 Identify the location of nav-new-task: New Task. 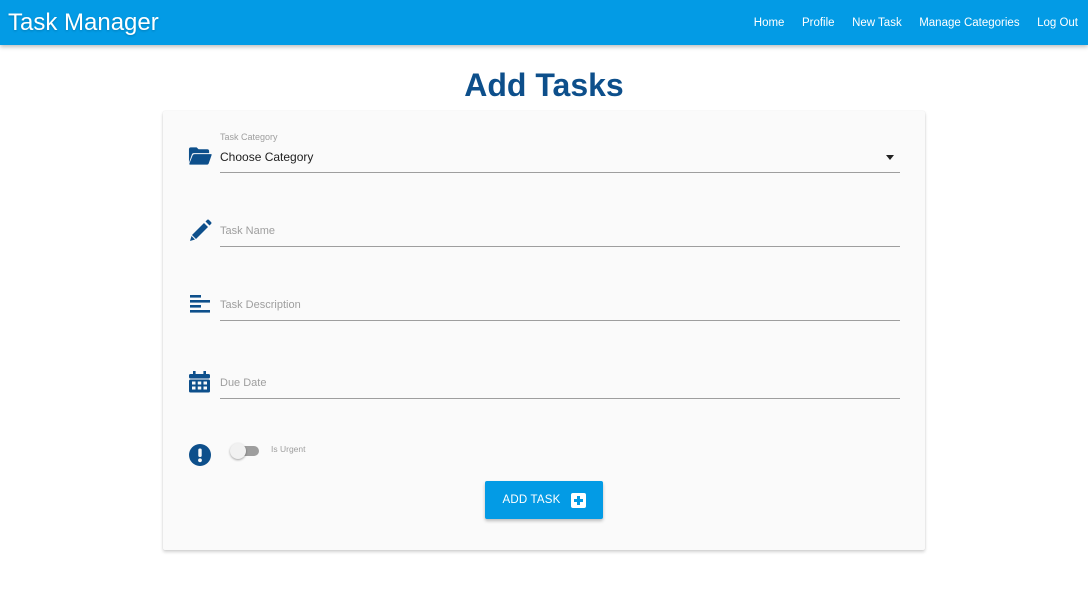
(877, 23).